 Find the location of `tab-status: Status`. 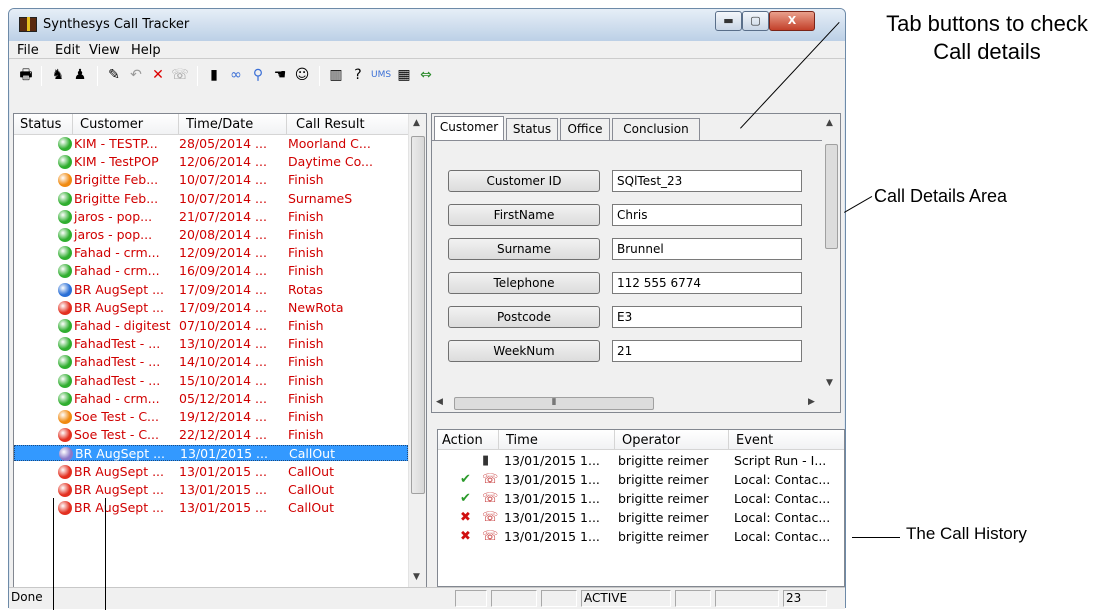

tab-status: Status is located at coordinates (532, 129).